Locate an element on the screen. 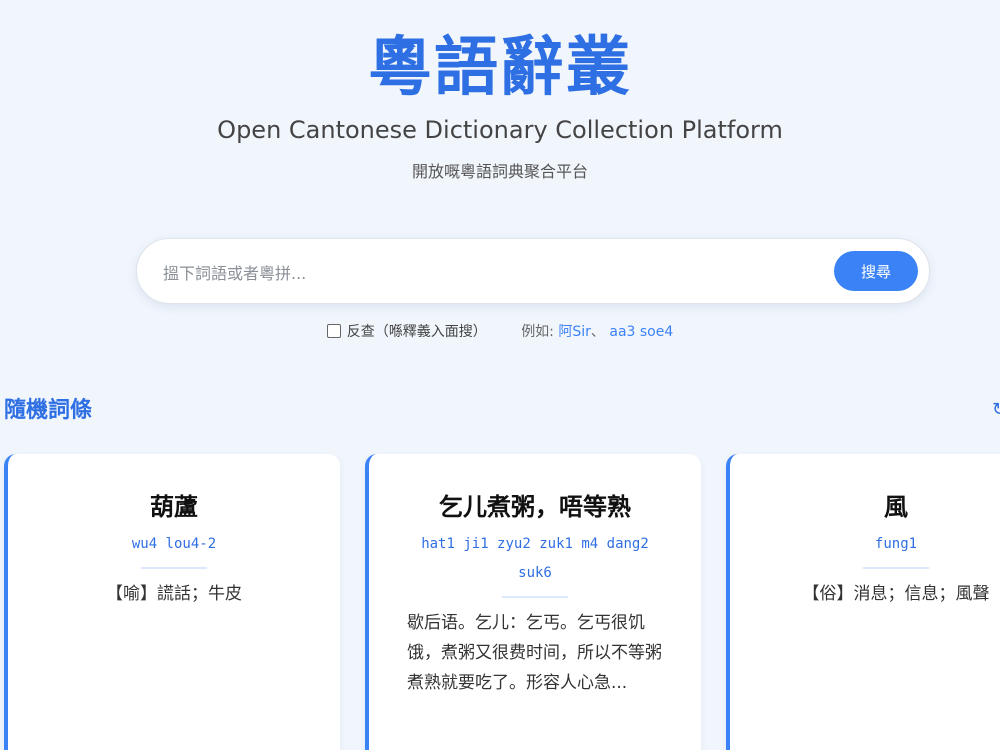 Image resolution: width=1000 pixels, height=750 pixels. entry-card: 風 fung1 【俗】消息；信息；風聲 is located at coordinates (863, 602).